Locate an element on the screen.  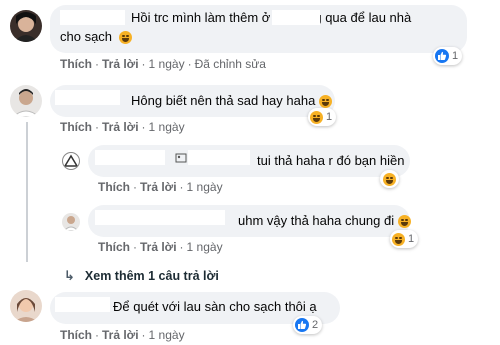
comment-text: Để quét với lau sàn cho sạch thôi ạ is located at coordinates (215, 306).